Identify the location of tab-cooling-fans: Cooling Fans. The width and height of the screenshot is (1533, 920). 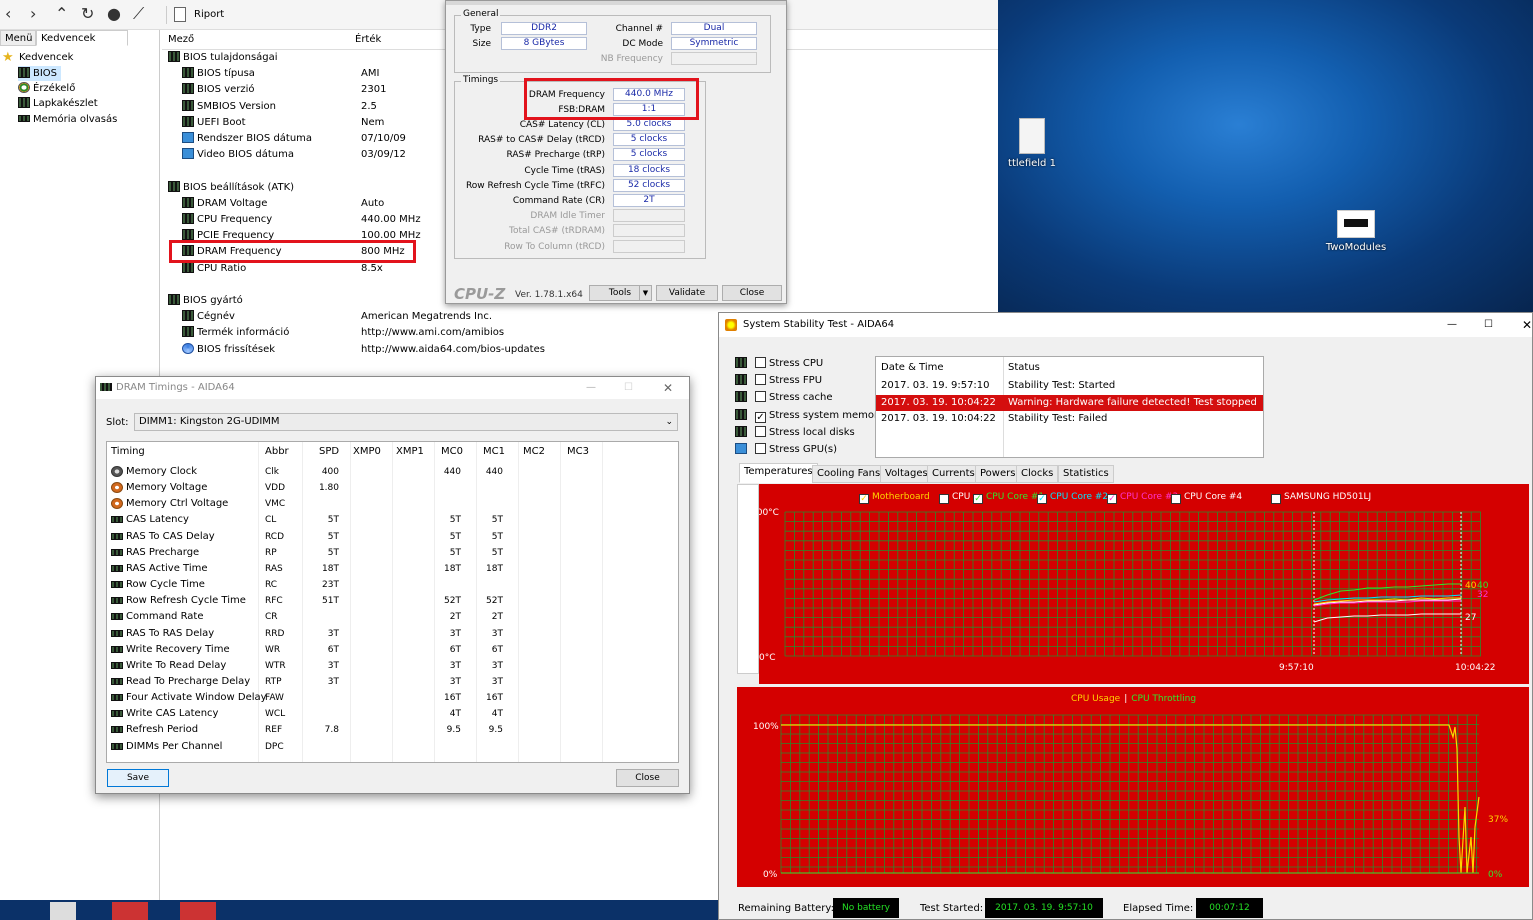
(849, 474).